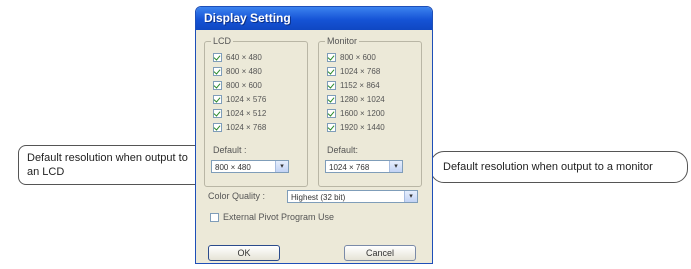 This screenshot has width=691, height=269. Describe the element at coordinates (233, 167) in the screenshot. I see `lcd-default-value: 800 × 480` at that location.